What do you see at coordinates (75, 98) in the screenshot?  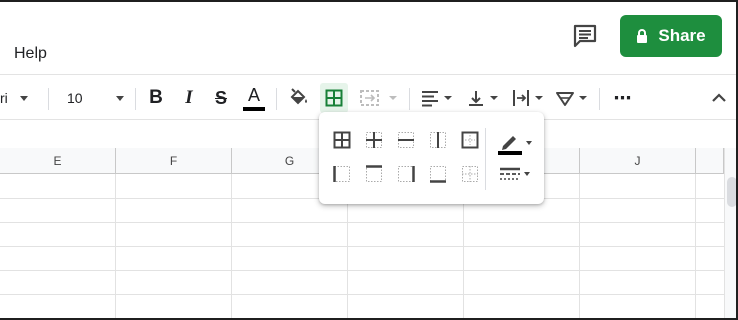 I see `font-size-value: 10` at bounding box center [75, 98].